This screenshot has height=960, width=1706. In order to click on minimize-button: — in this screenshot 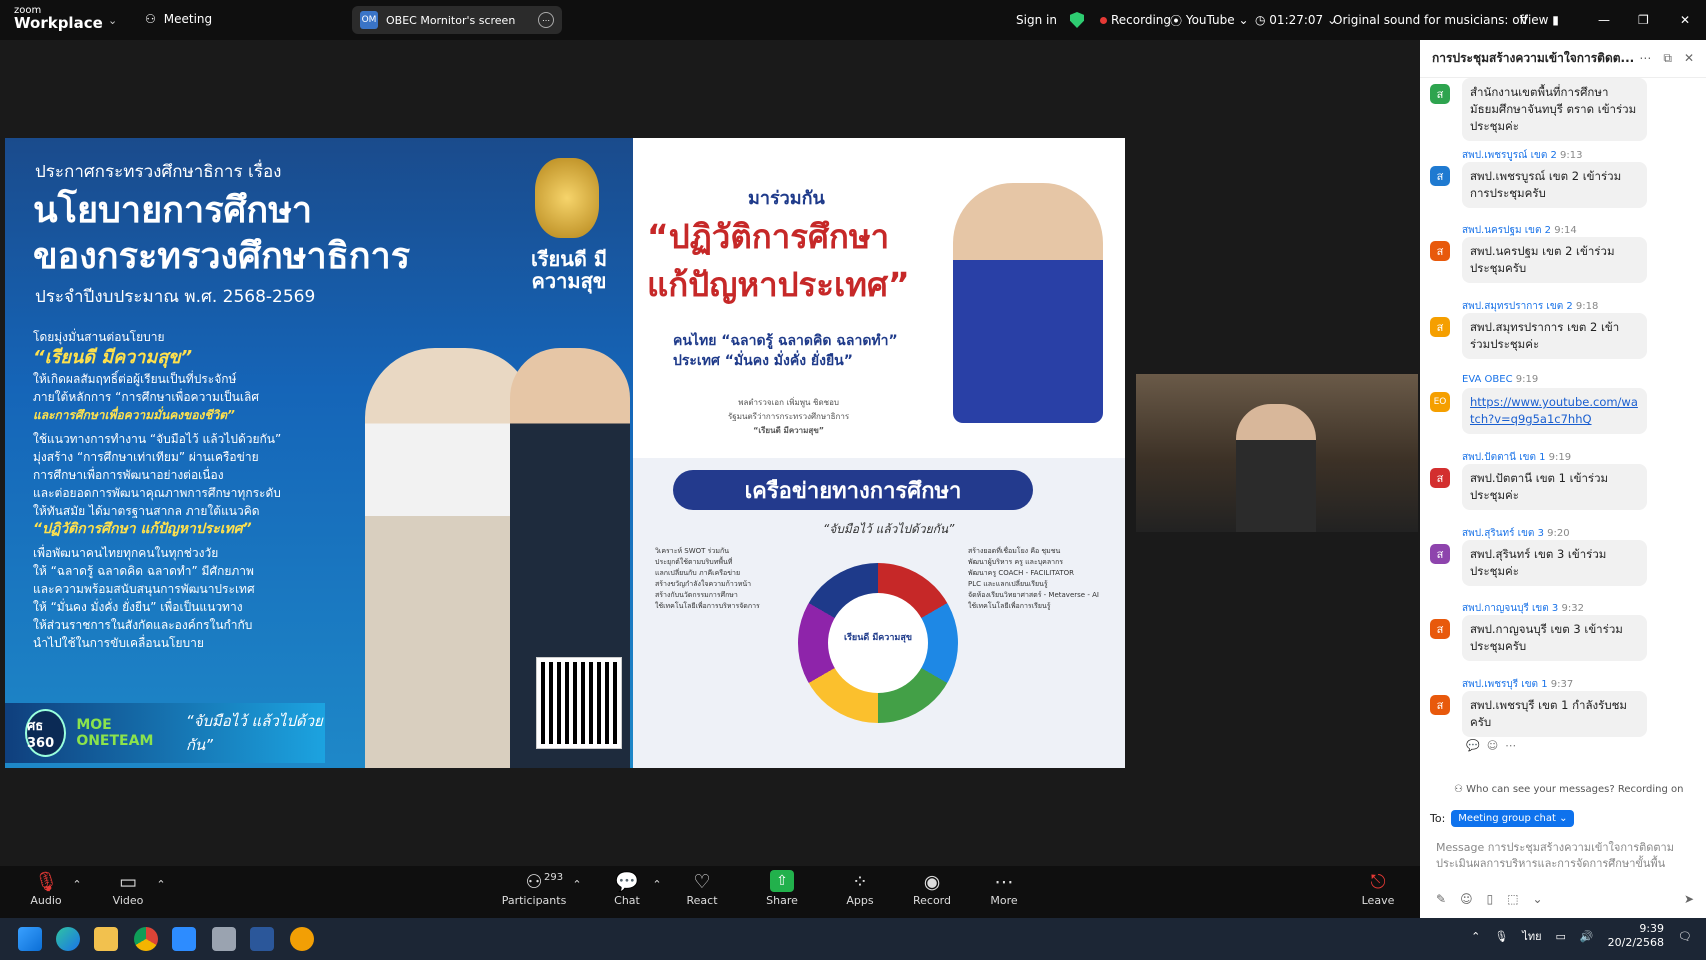, I will do `click(1604, 20)`.